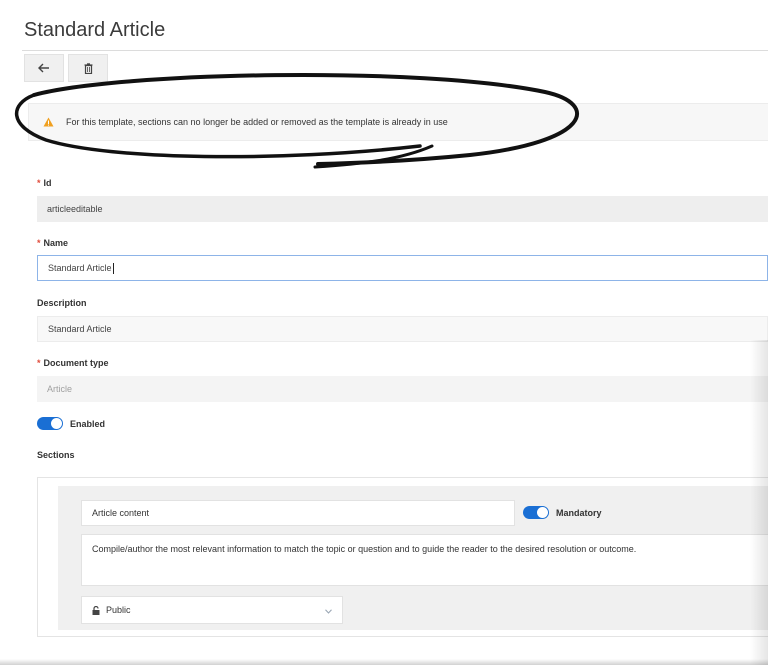  I want to click on arrow-left-icon, so click(44, 68).